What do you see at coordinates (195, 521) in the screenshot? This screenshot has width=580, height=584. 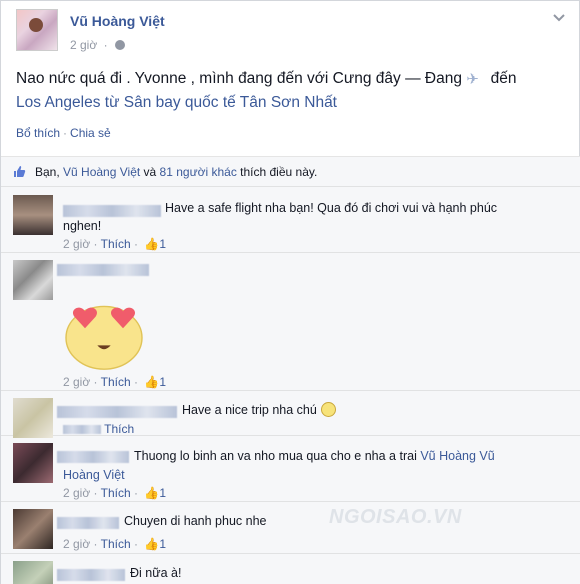 I see `comment-text: Chuyen di hanh phuc nhe` at bounding box center [195, 521].